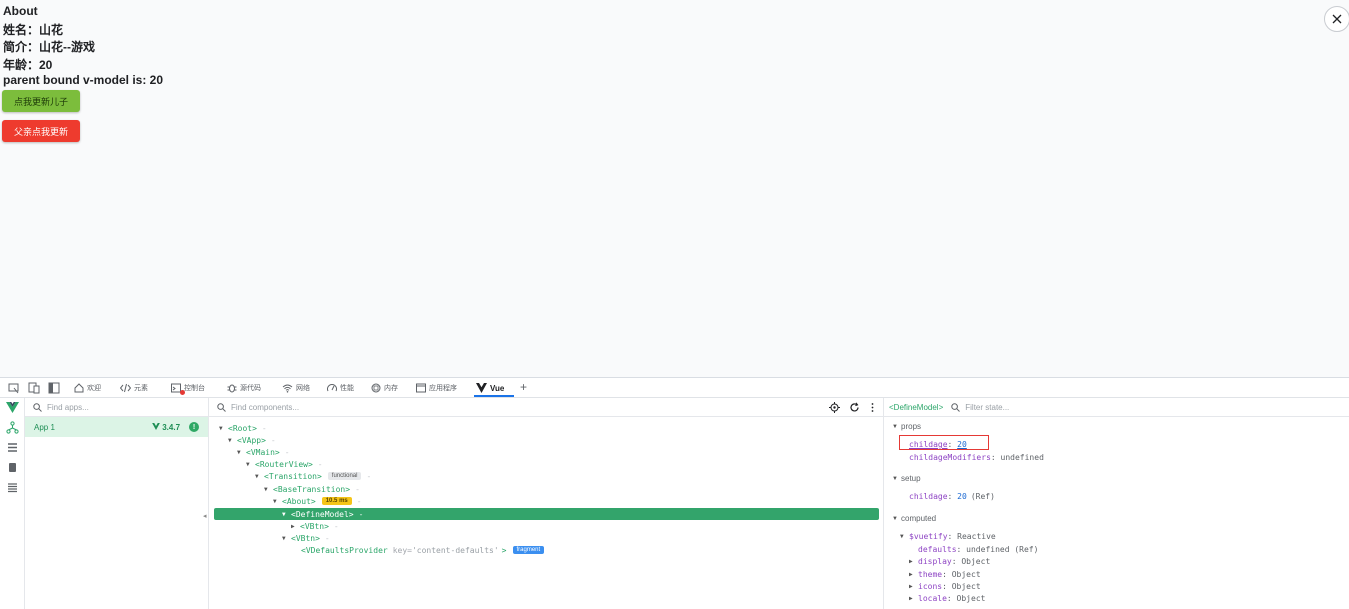  Describe the element at coordinates (116, 427) in the screenshot. I see `app-list-item: App 1 3.4.7 !` at that location.